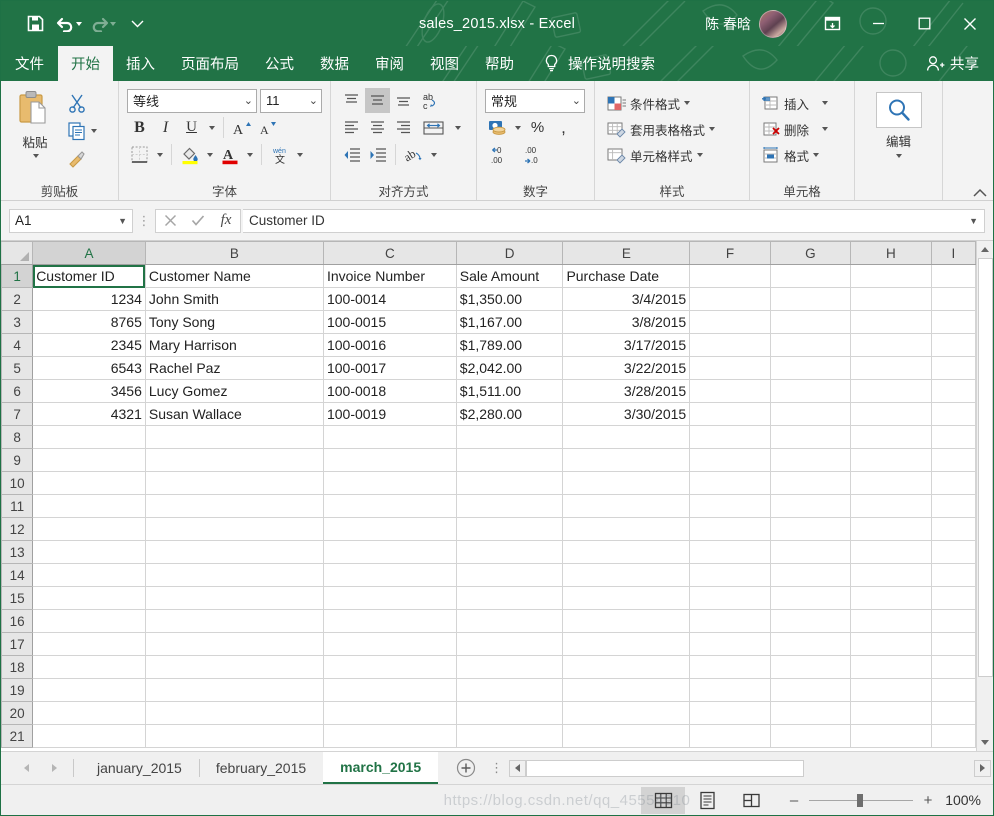 This screenshot has height=816, width=994. Describe the element at coordinates (89, 598) in the screenshot. I see `cell-a15` at that location.